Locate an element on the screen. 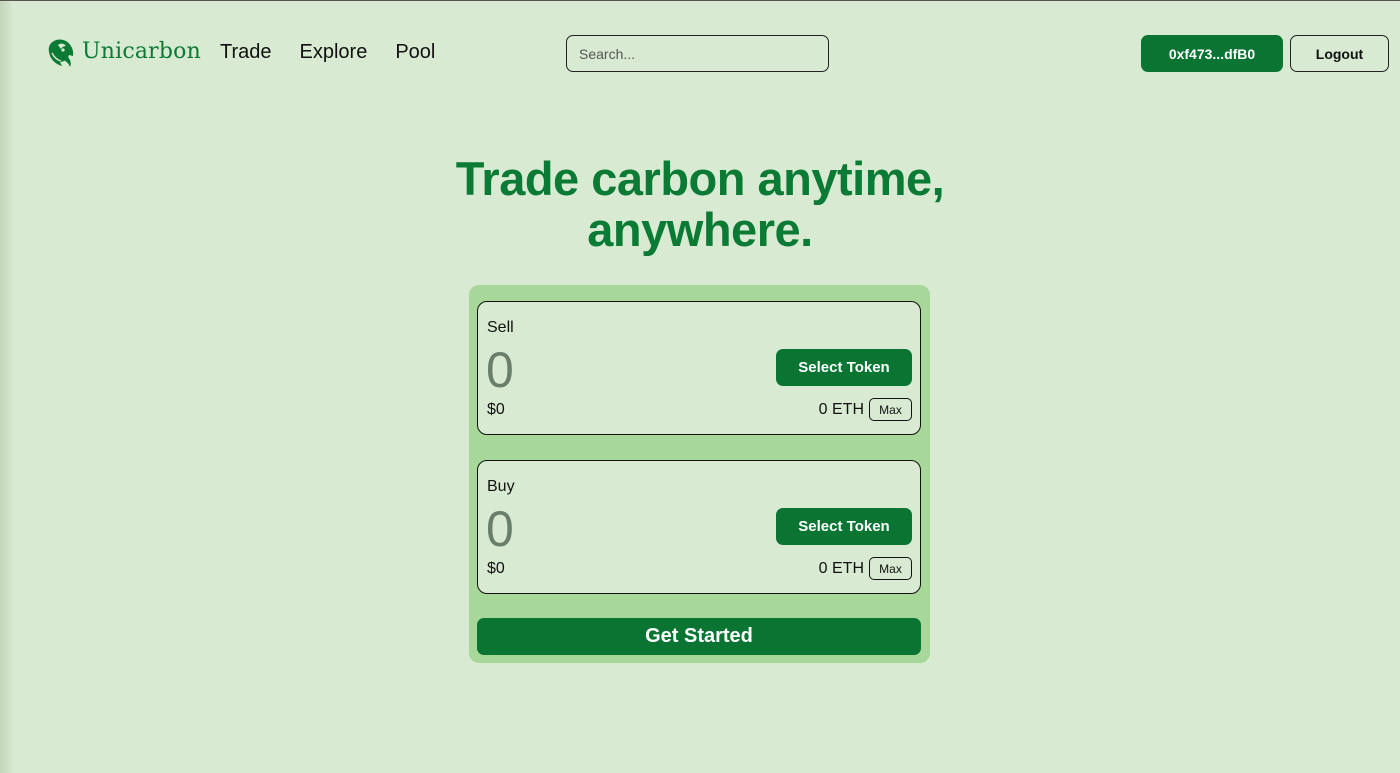  buy-usd-value: $0 is located at coordinates (496, 568).